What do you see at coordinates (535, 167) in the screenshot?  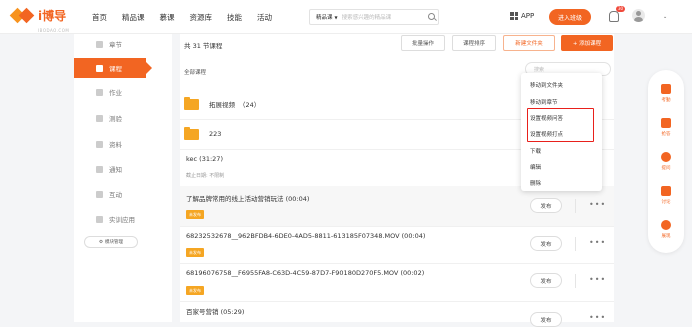 I see `menu-edit: 编辑` at bounding box center [535, 167].